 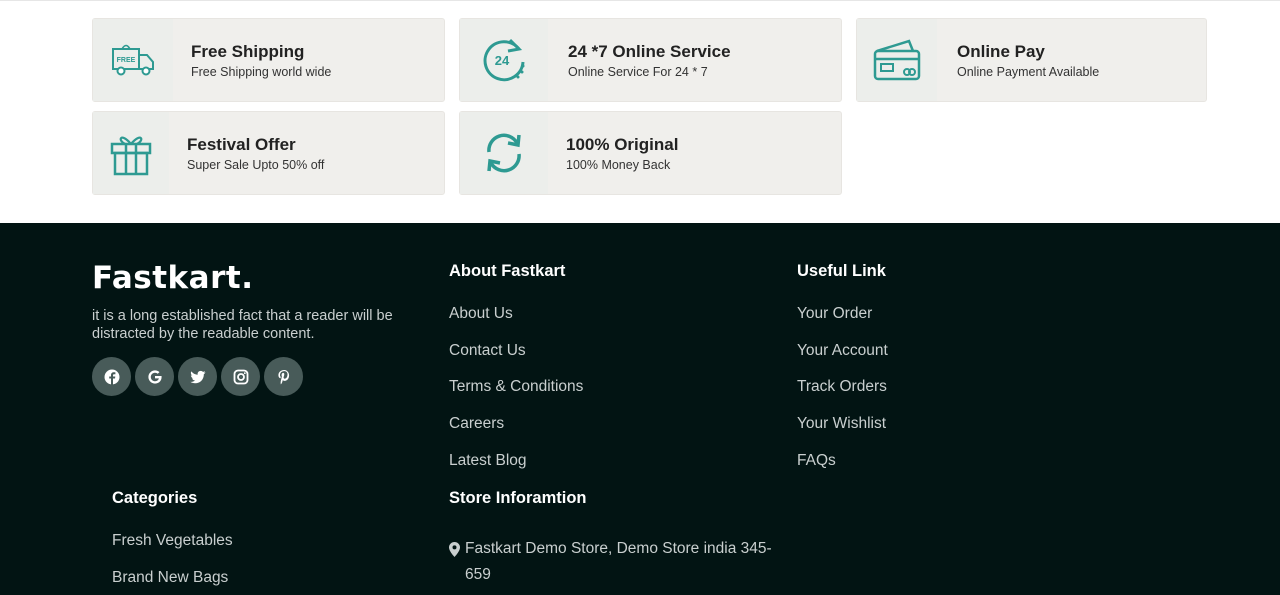 I want to click on map-pin-icon, so click(x=457, y=562).